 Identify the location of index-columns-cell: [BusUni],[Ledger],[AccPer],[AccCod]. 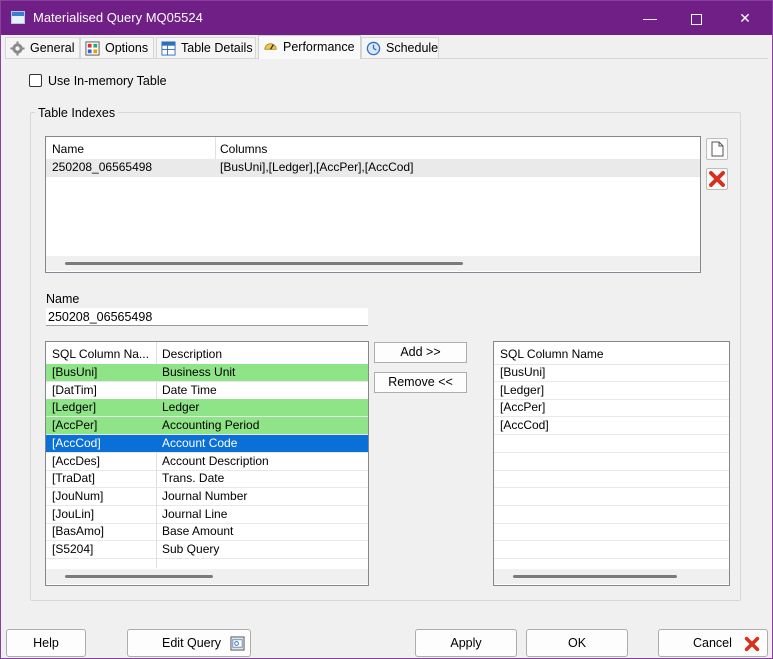
(317, 167).